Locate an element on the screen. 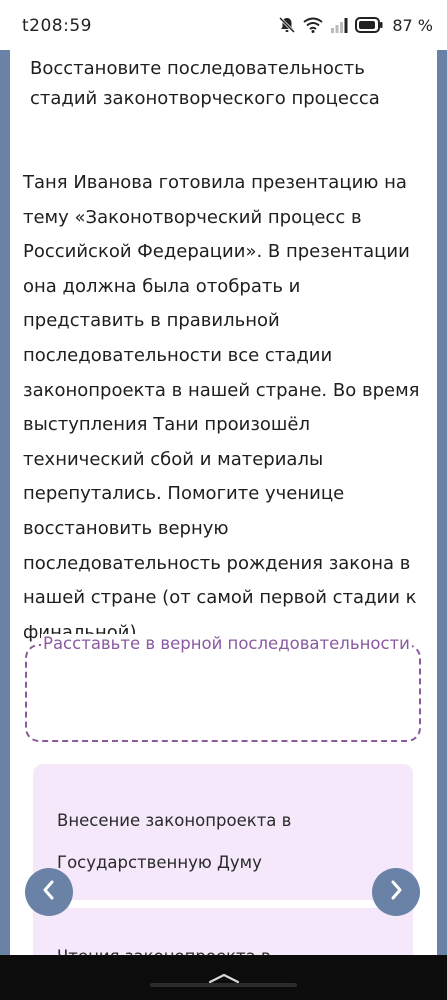  wifi-icon is located at coordinates (313, 25).